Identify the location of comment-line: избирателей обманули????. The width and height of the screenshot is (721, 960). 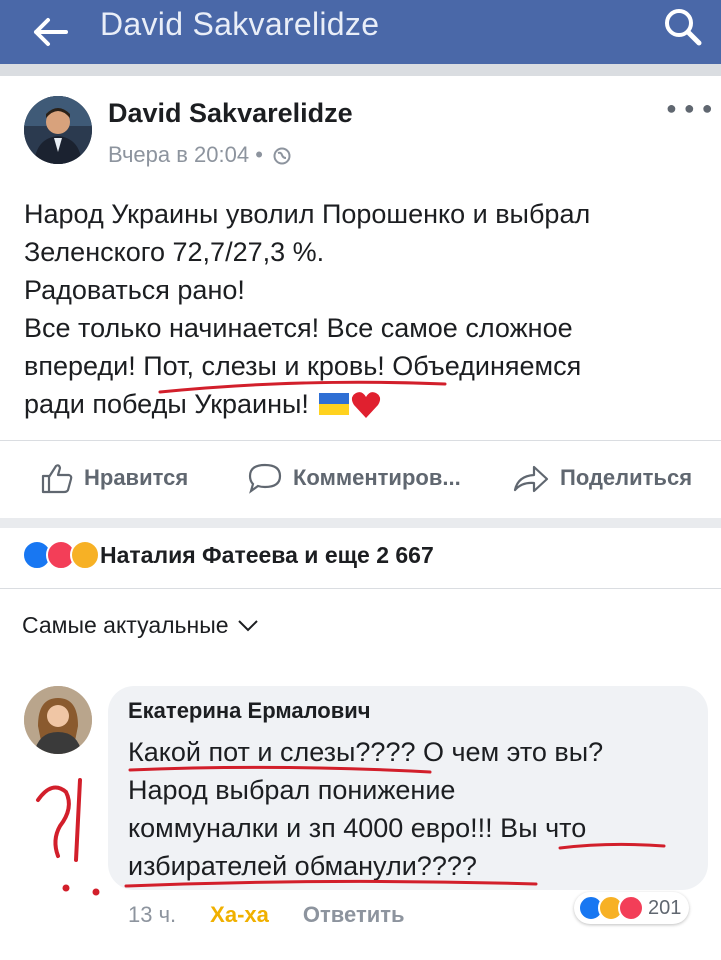
(302, 866).